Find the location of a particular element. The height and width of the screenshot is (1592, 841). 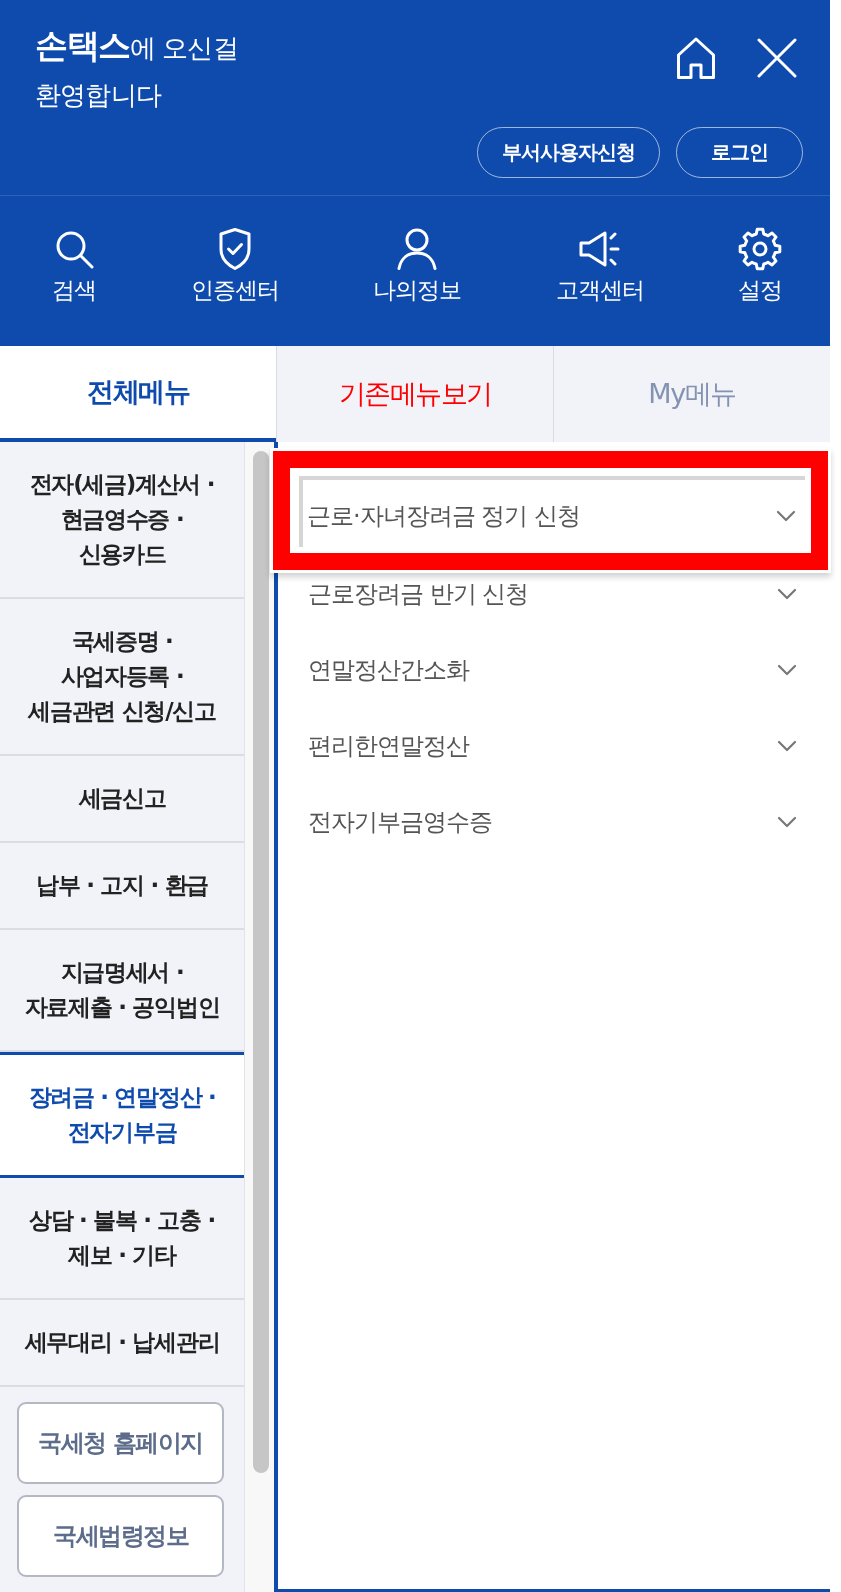

home-icon is located at coordinates (696, 58).